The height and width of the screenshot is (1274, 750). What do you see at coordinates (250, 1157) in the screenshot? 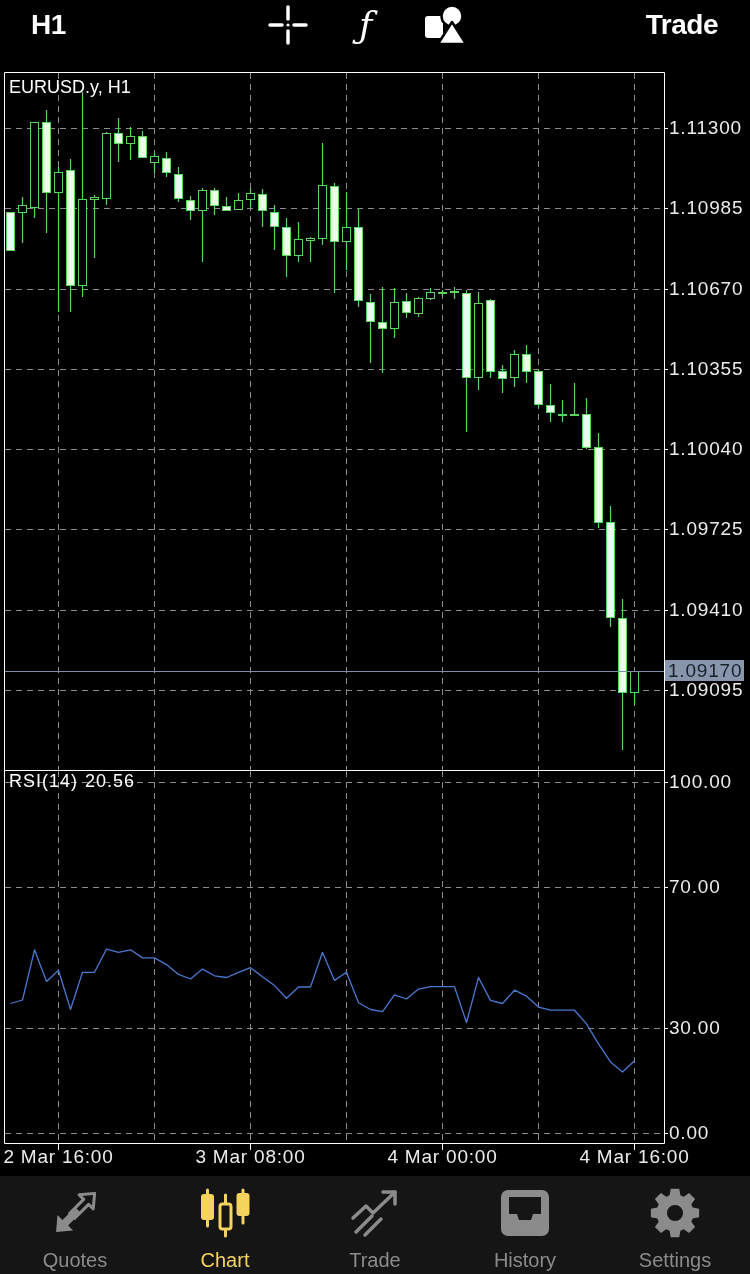
I see `time-axis-label: 3 Mar 08:00` at bounding box center [250, 1157].